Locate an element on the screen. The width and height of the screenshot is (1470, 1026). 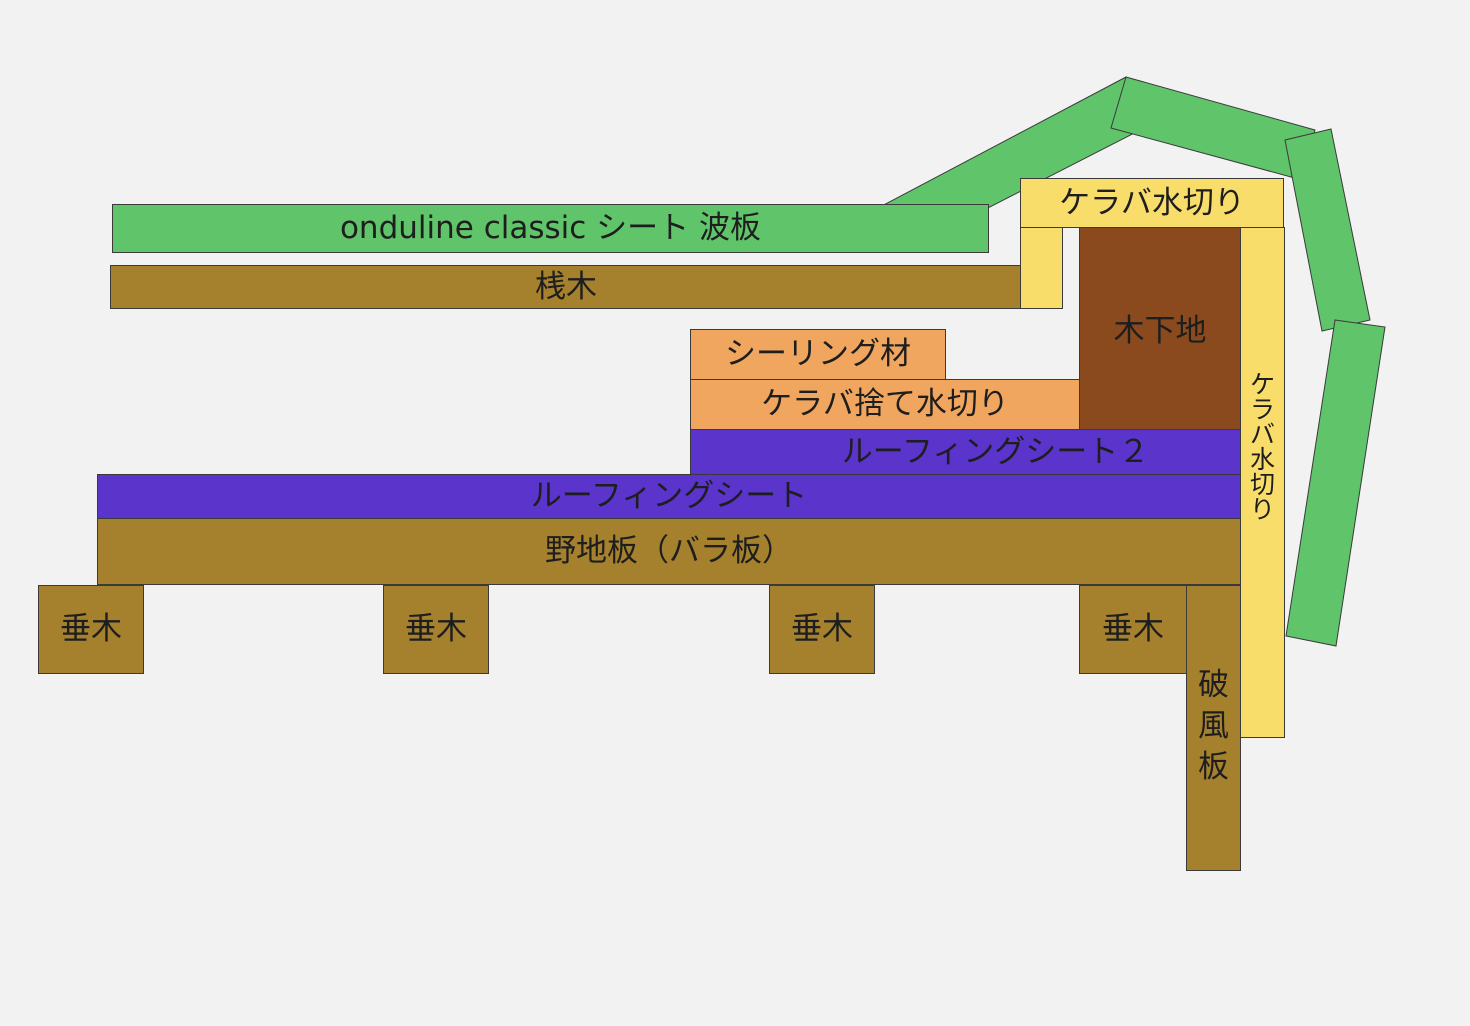
roofing-sheet-2: ルーフィングシート２ is located at coordinates (965, 452).